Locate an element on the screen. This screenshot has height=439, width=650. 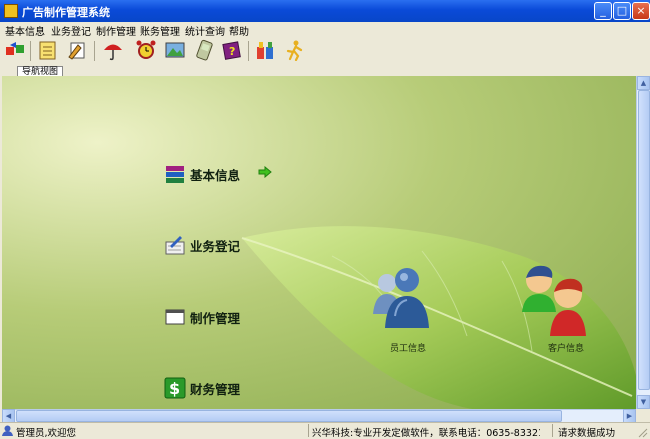
nav-business-register: 业务登记 is located at coordinates (202, 245).